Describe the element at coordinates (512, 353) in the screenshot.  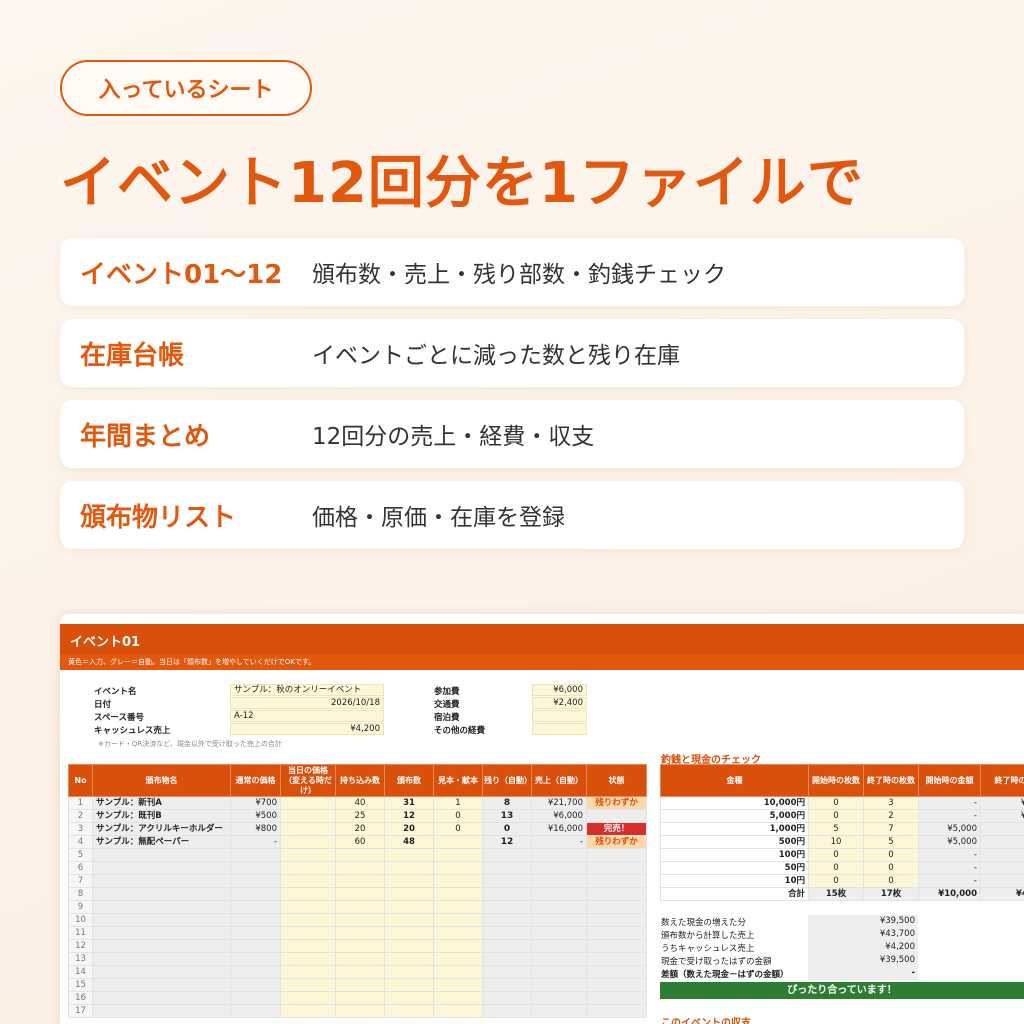
I see `feature-card-inventory: 在庫台帳 イベントごとに減った数と残り在庫` at that location.